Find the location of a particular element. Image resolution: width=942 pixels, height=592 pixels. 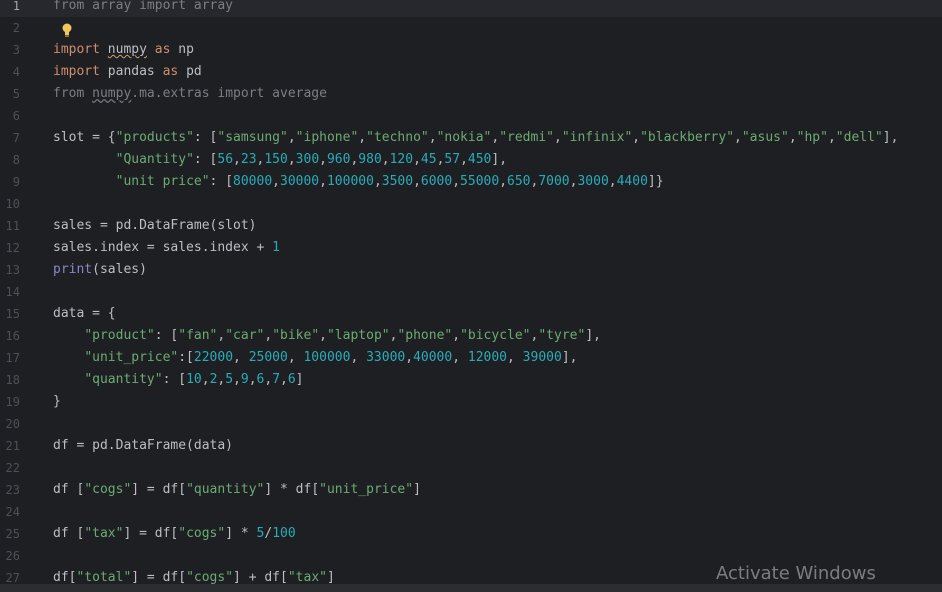

line-number: 22 is located at coordinates (12, 468).